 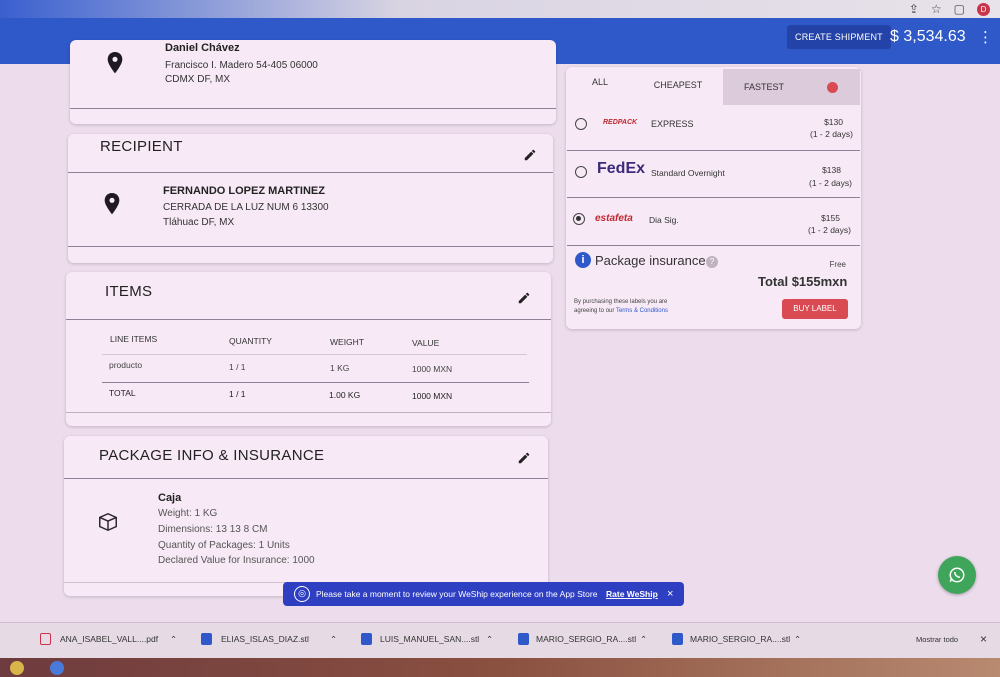 What do you see at coordinates (839, 37) in the screenshot?
I see `create-shipment-button: CREATE SHIPMENT` at bounding box center [839, 37].